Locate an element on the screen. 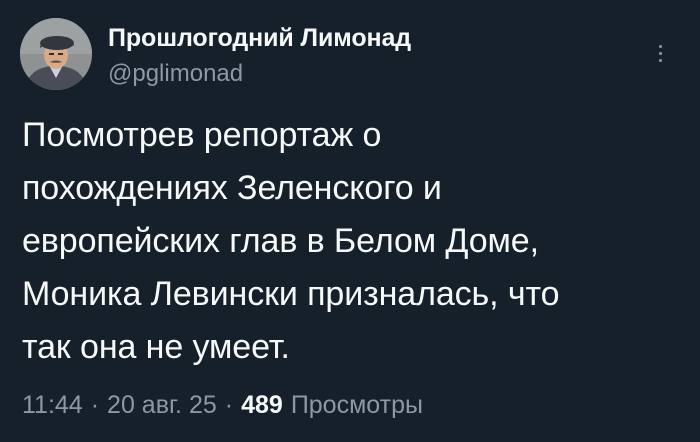 This screenshot has height=442, width=700. tweet-date: 20 авг. 25 is located at coordinates (162, 405).